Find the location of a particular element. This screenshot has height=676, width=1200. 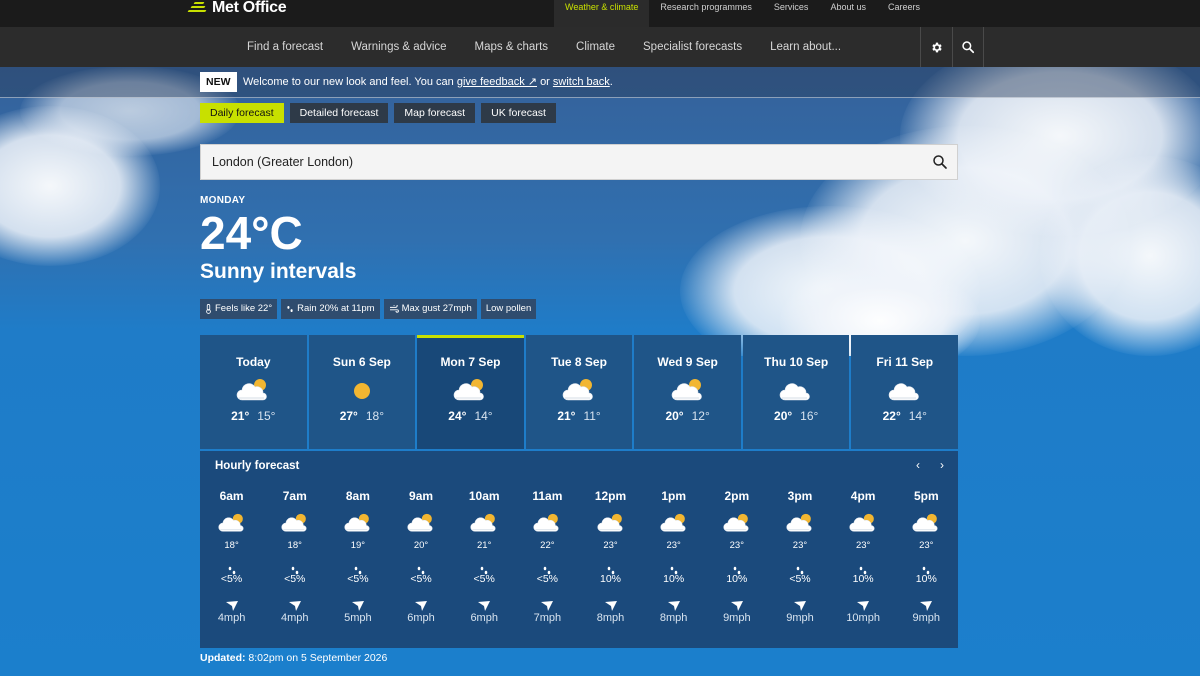

chip-rain: Rain 20% at 11pm is located at coordinates (330, 309).